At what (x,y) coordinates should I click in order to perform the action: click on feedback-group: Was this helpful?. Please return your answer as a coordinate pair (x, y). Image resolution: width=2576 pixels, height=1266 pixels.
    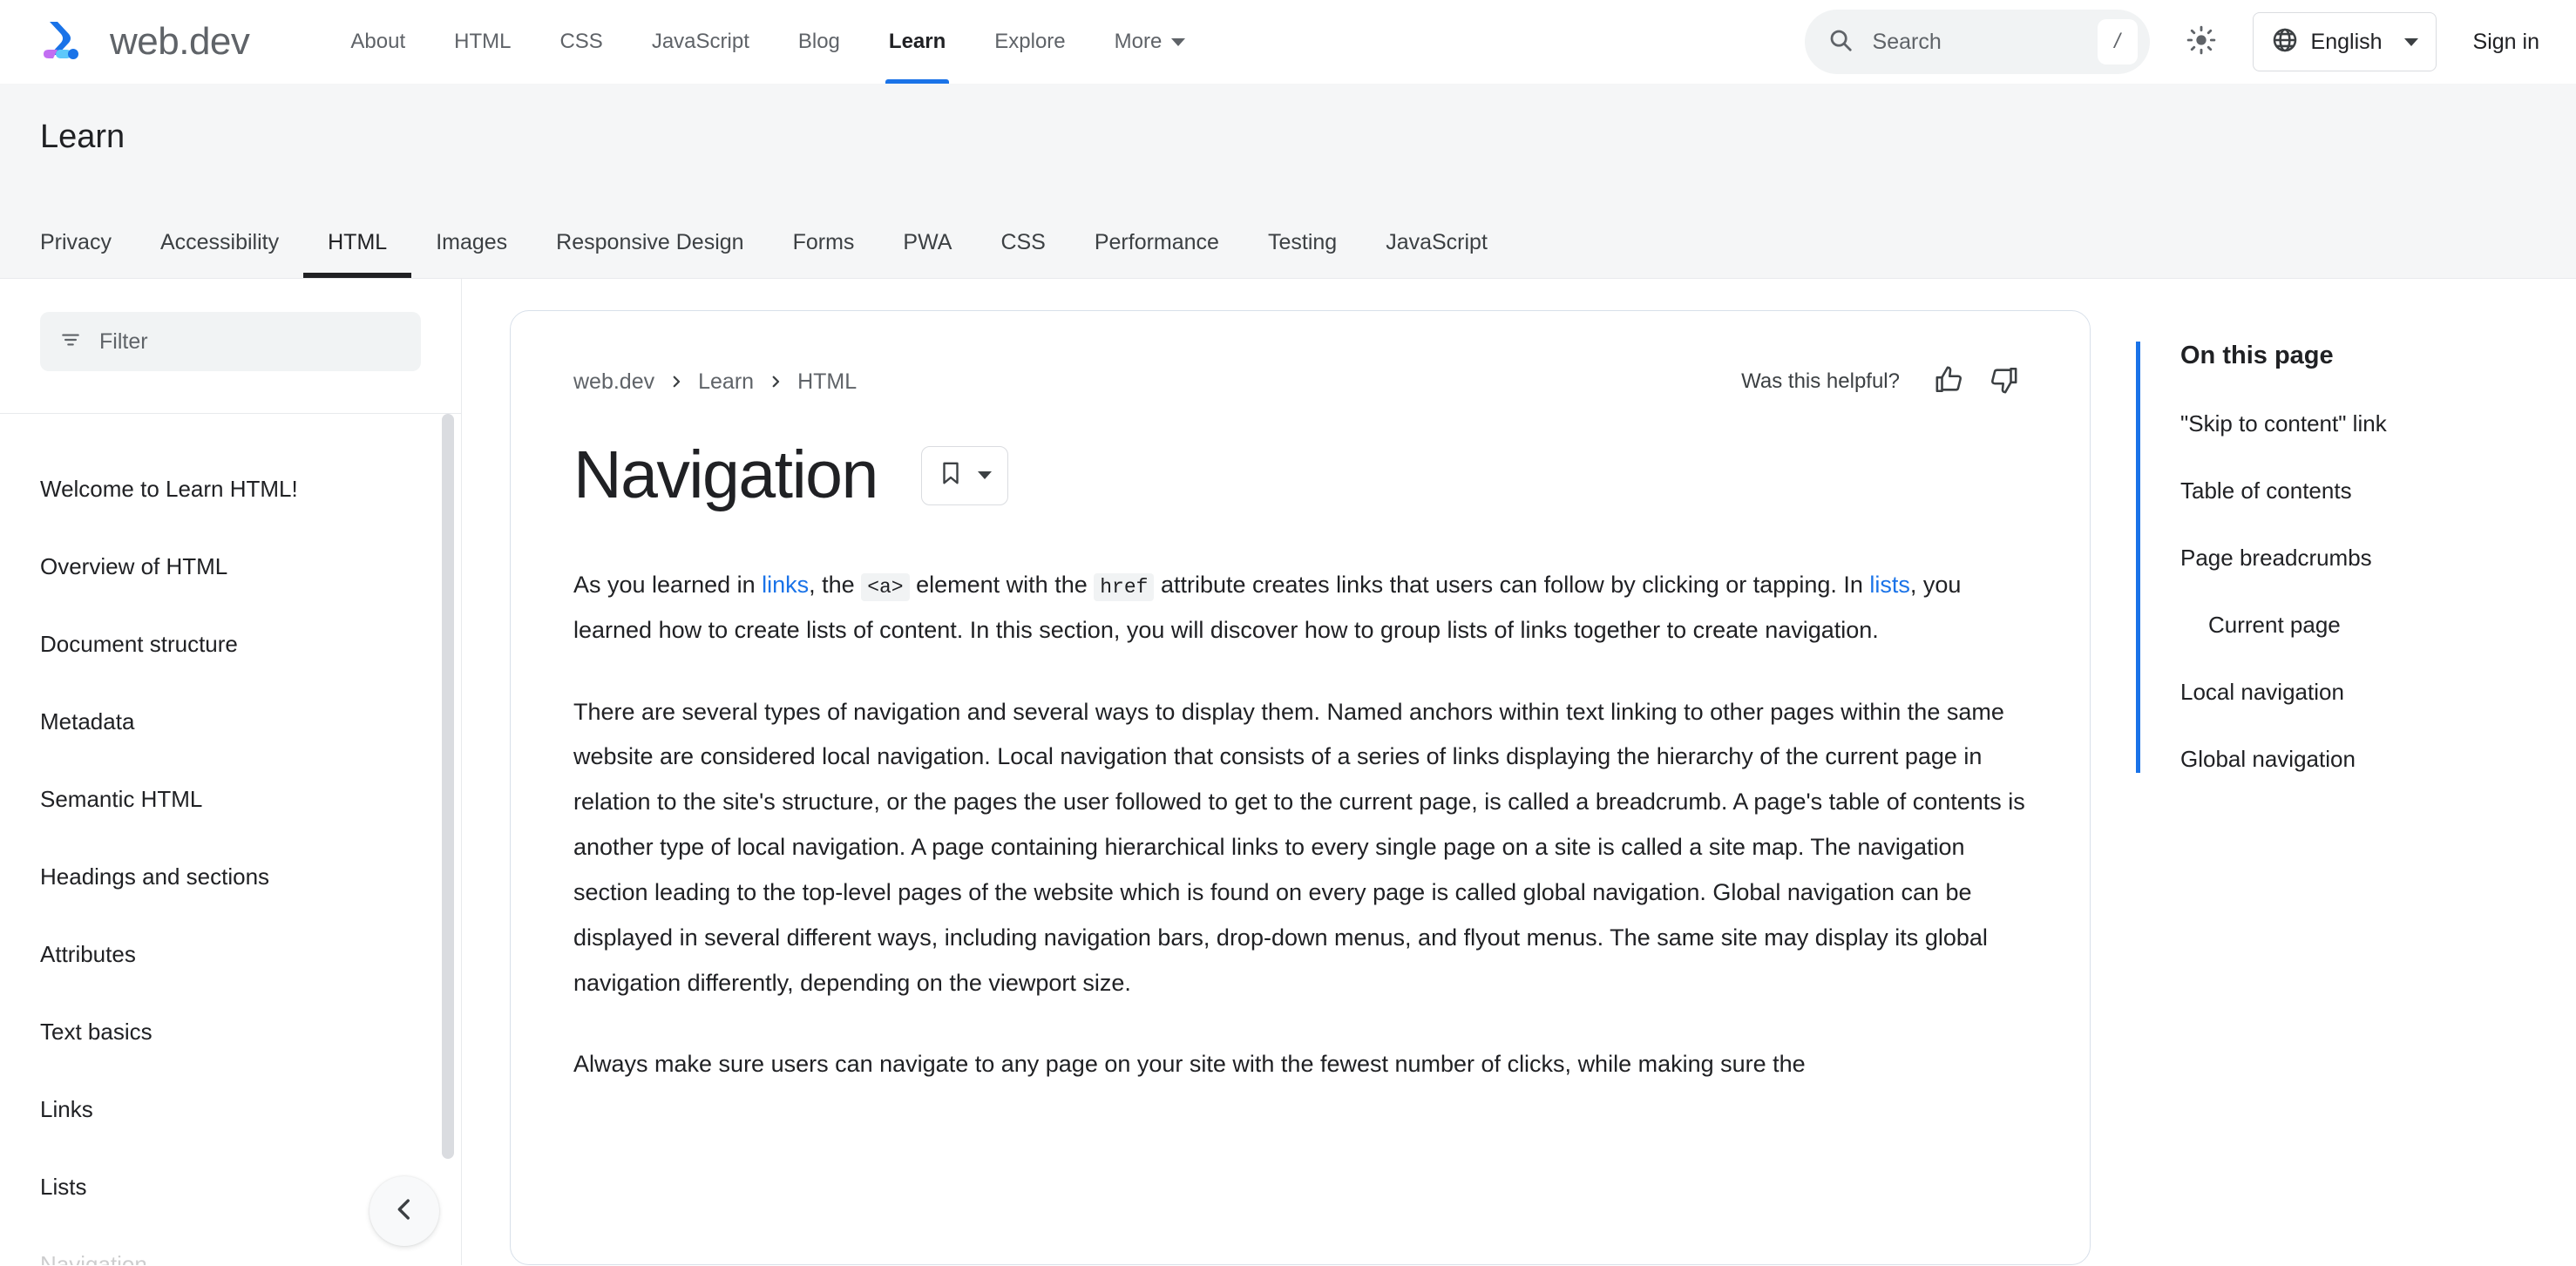
    Looking at the image, I should click on (1884, 382).